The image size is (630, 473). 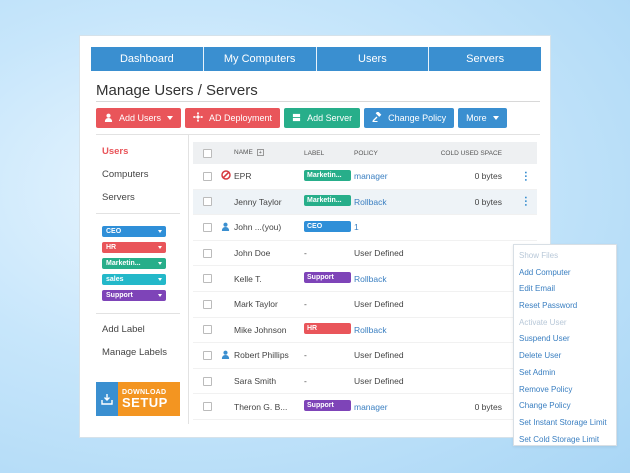 What do you see at coordinates (134, 231) in the screenshot?
I see `sidebar-label-tag: CEO` at bounding box center [134, 231].